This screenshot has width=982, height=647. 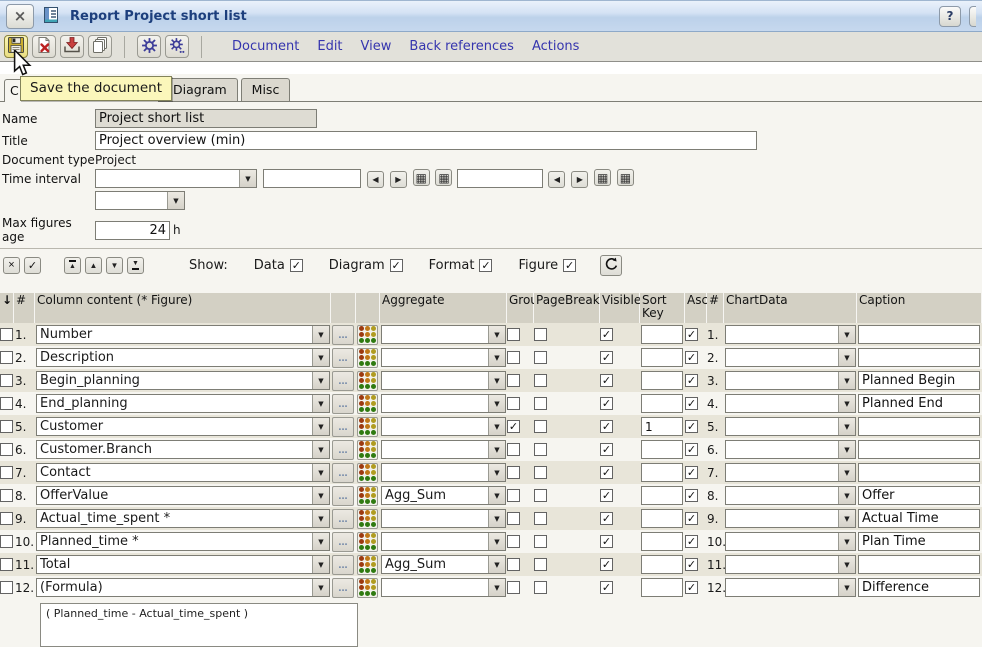 I want to click on column-content-select: Customer ▼, so click(x=183, y=426).